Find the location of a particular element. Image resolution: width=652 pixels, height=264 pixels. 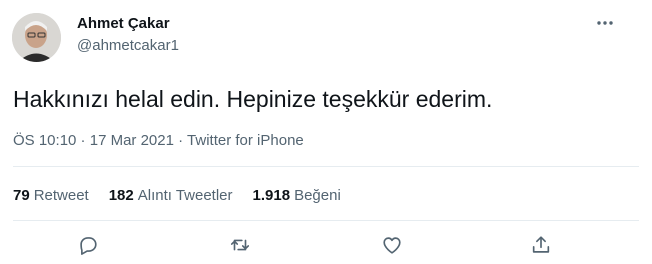

reply-icon is located at coordinates (88, 246).